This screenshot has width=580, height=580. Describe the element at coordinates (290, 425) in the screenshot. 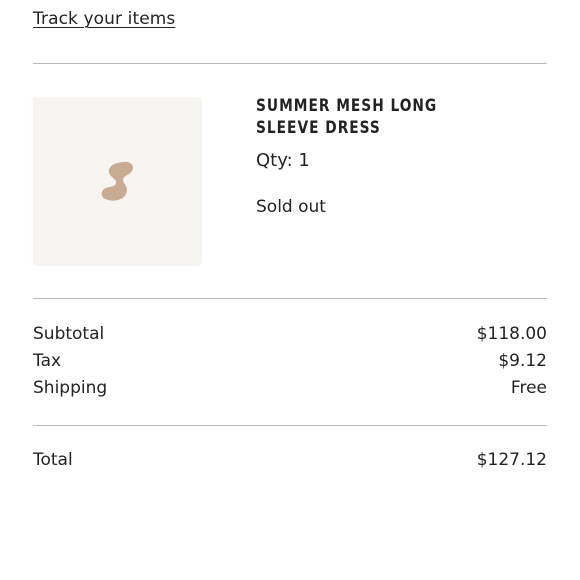

I see `divider-bottom` at that location.